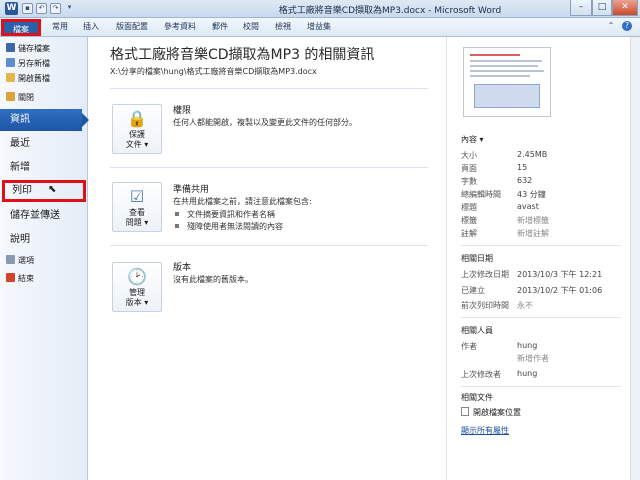 The height and width of the screenshot is (480, 640). I want to click on add-author-field: 新增作者, so click(533, 358).